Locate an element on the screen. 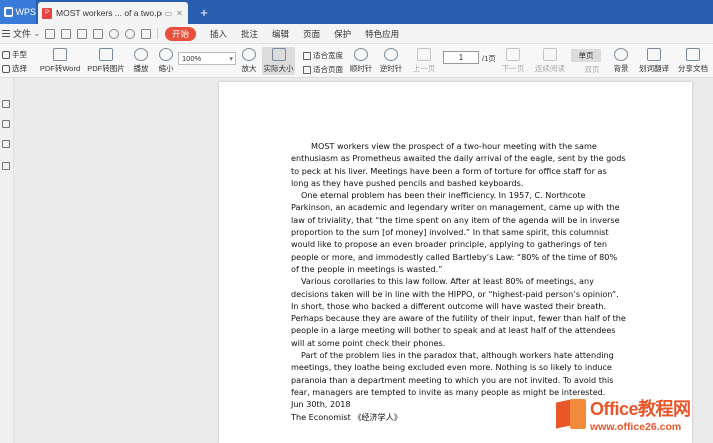 The height and width of the screenshot is (443, 713). double-page-button: 双页 is located at coordinates (592, 69).